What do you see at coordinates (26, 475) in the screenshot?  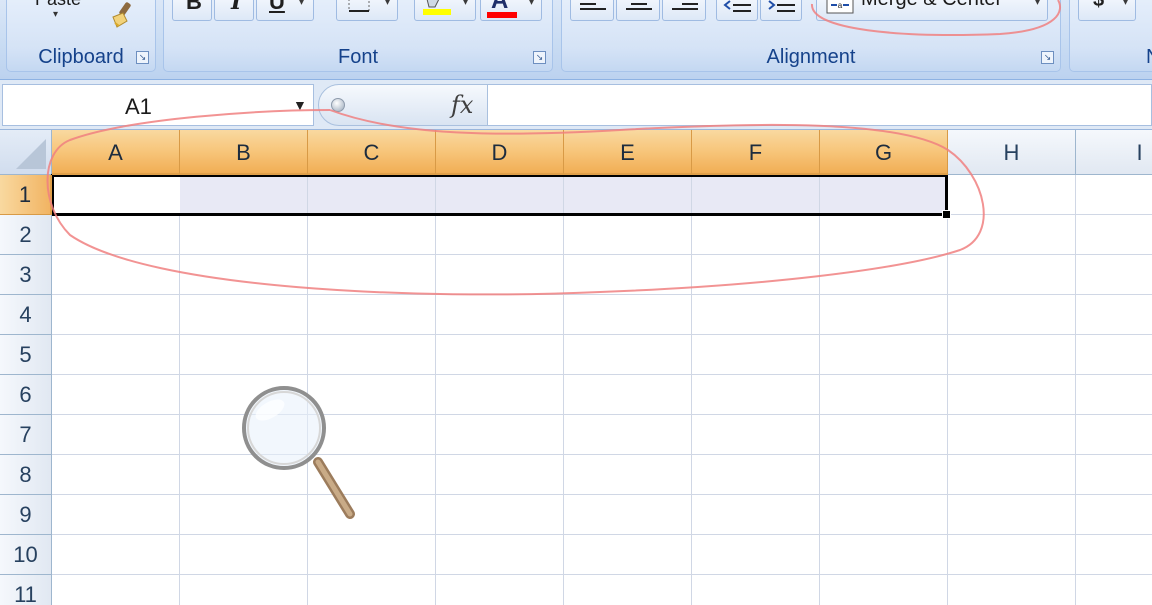 I see `row-header-8: 8` at bounding box center [26, 475].